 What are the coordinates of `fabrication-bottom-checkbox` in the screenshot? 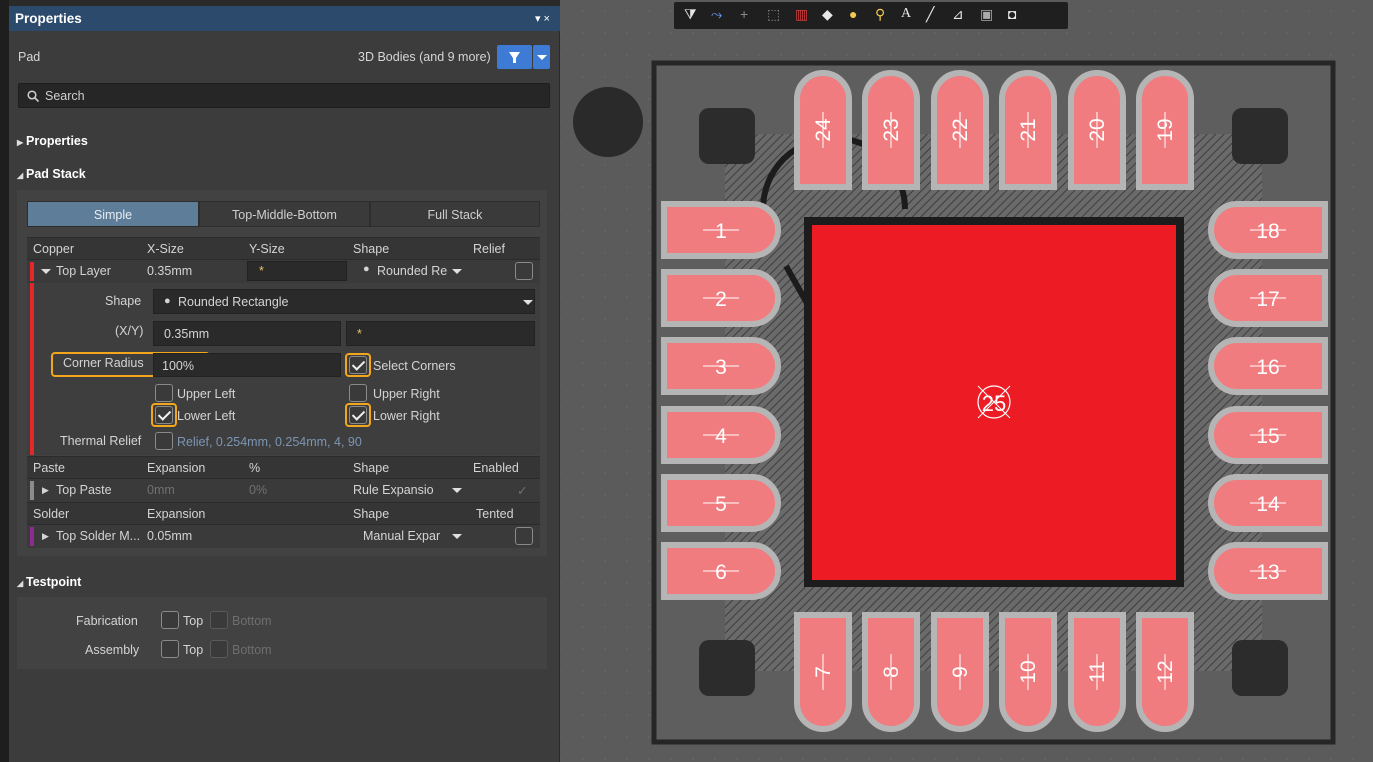 It's located at (219, 620).